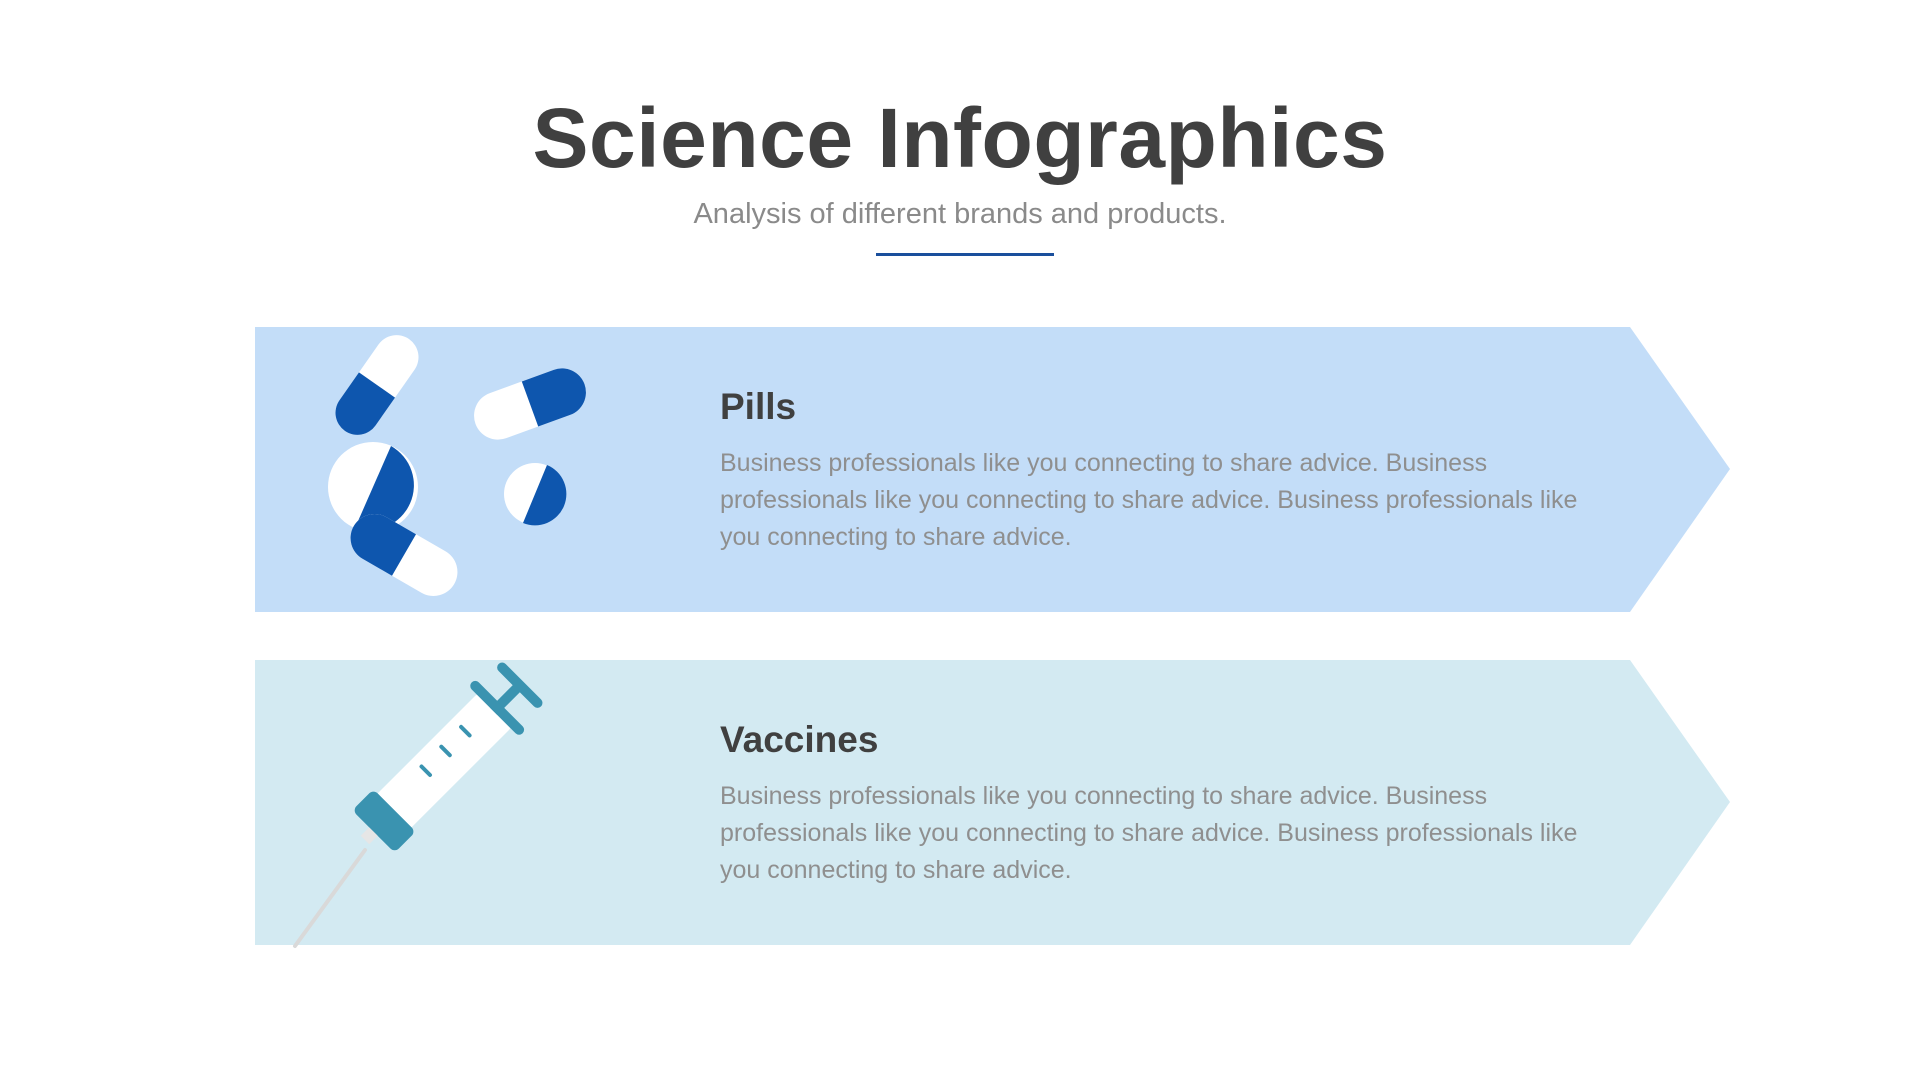  What do you see at coordinates (758, 406) in the screenshot?
I see `pills-heading: Pills` at bounding box center [758, 406].